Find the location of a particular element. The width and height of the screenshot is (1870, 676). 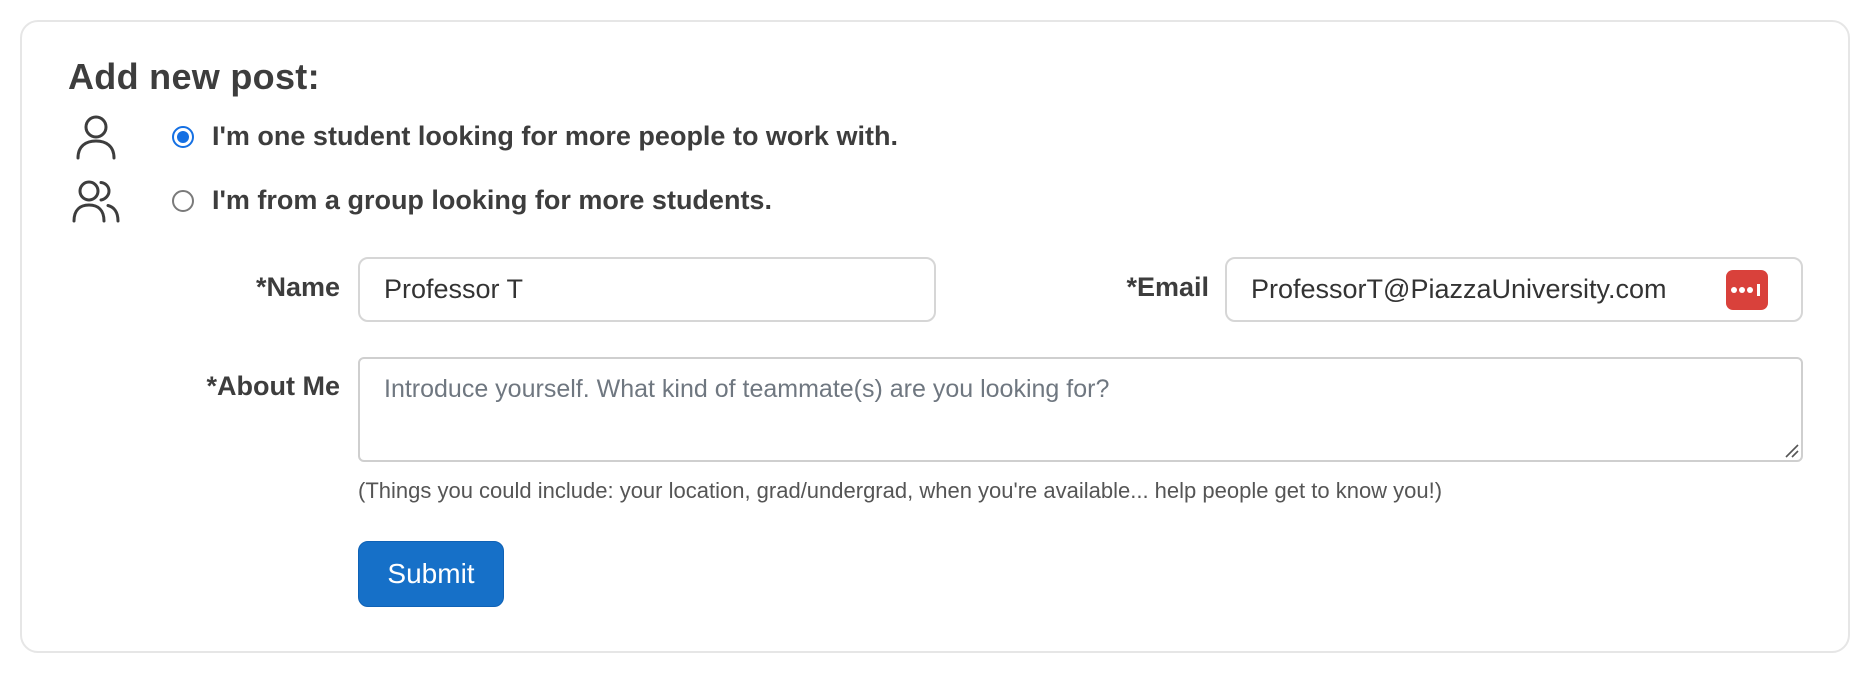

people-group-icon is located at coordinates (96, 201).